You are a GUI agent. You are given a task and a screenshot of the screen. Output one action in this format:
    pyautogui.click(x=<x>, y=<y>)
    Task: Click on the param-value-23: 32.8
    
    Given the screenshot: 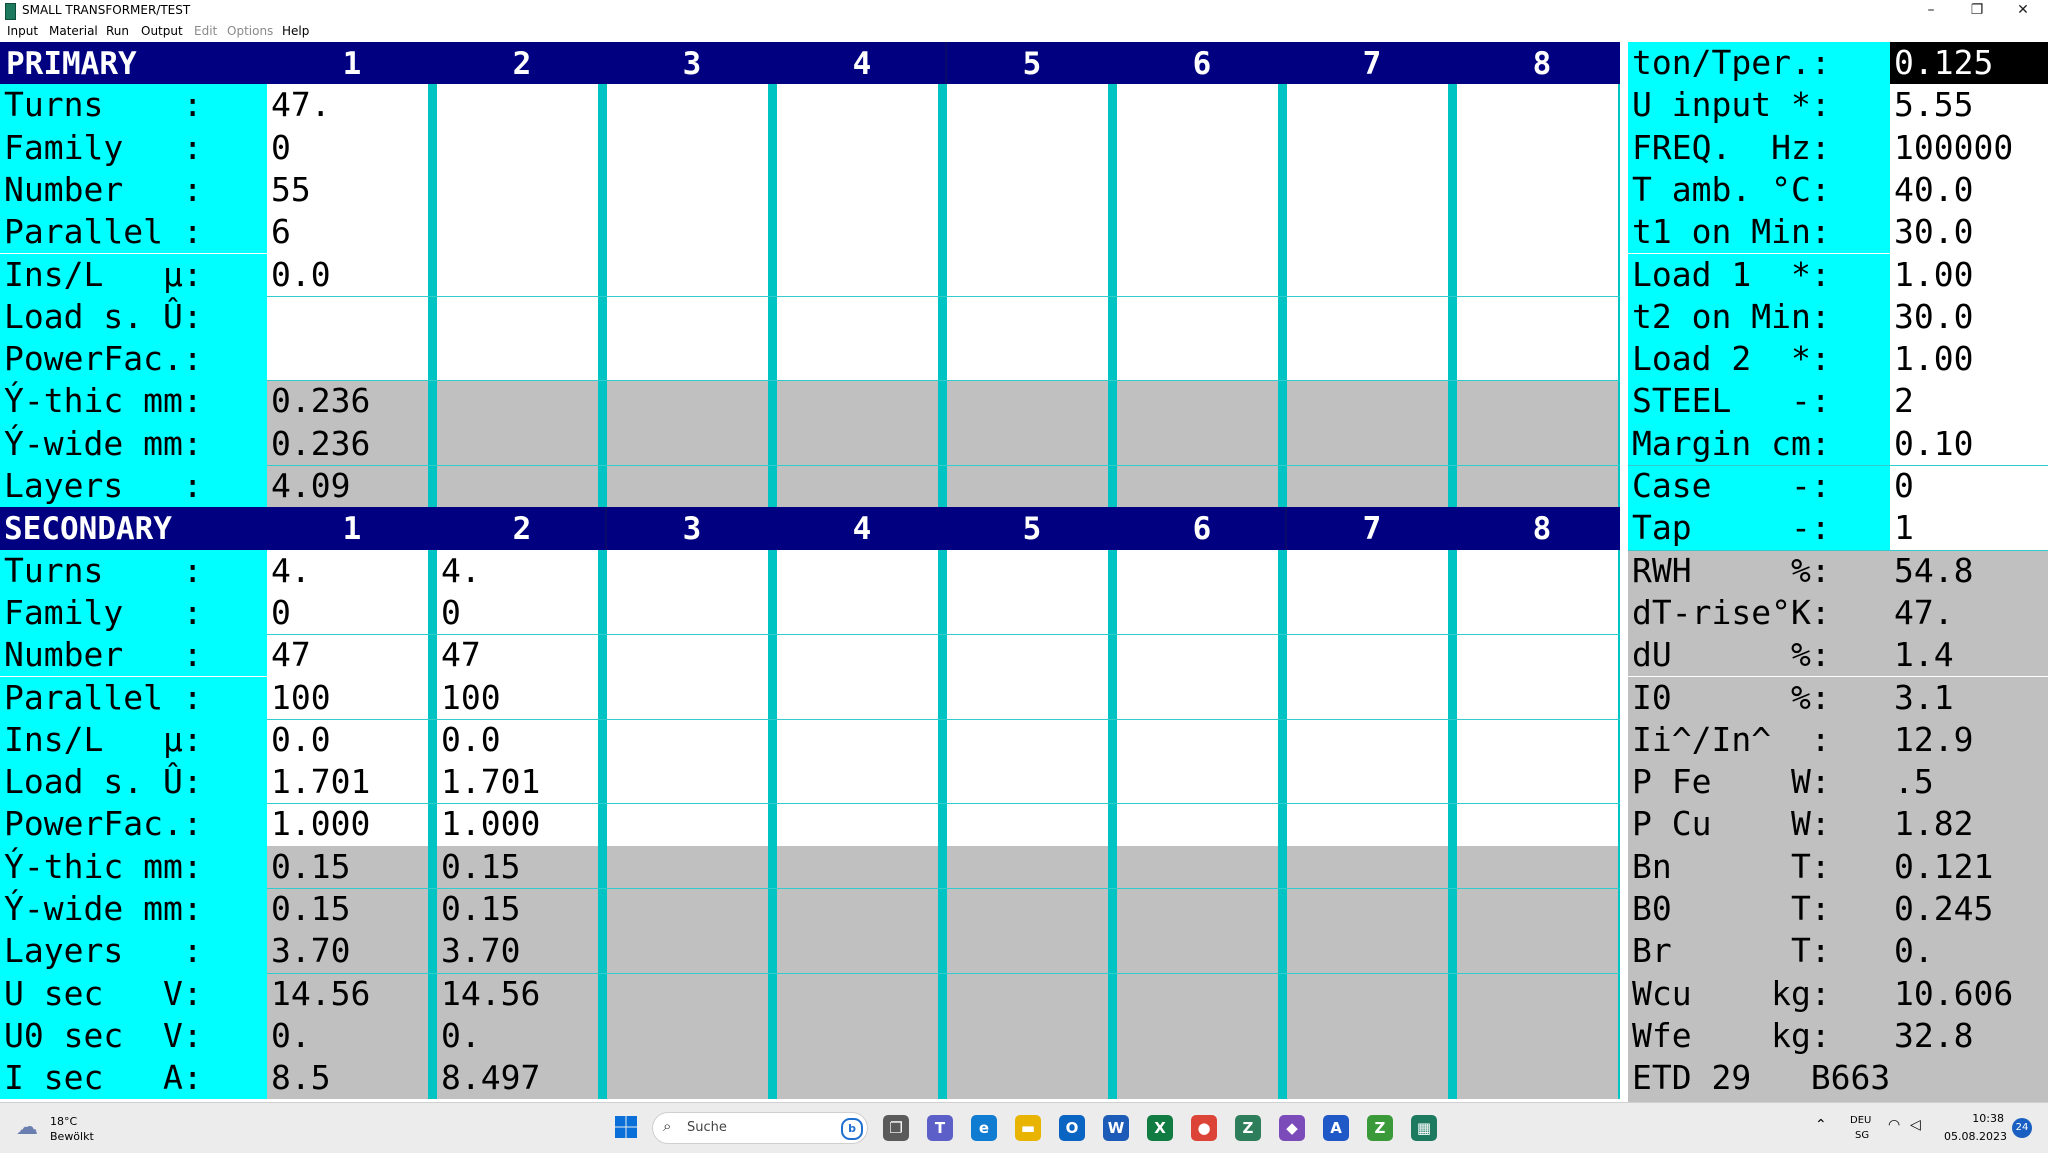 What is the action you would take?
    pyautogui.click(x=1969, y=1036)
    